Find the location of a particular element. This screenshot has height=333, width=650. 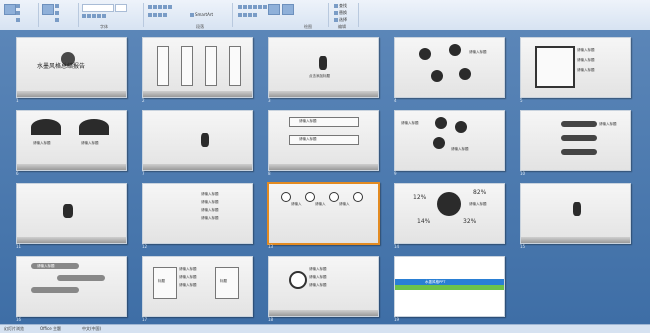

slide-number: 18 is located at coordinates (271, 319).